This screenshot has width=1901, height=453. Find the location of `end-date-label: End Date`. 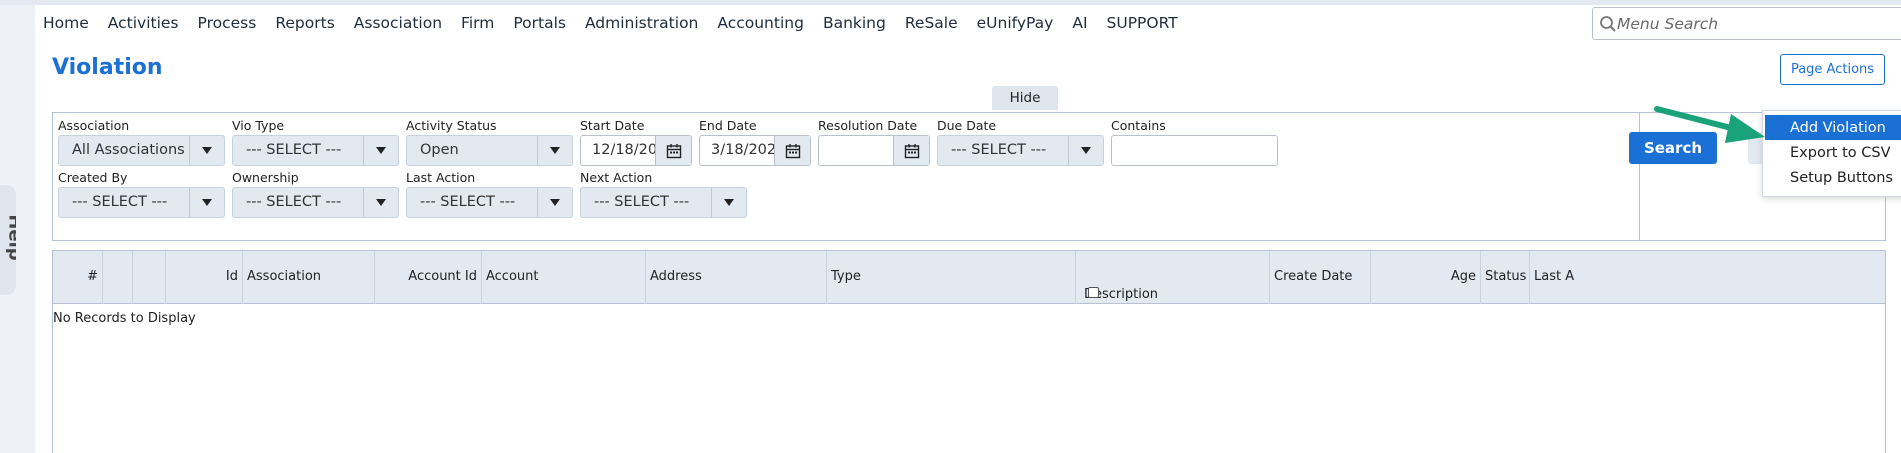

end-date-label: End Date is located at coordinates (728, 125).